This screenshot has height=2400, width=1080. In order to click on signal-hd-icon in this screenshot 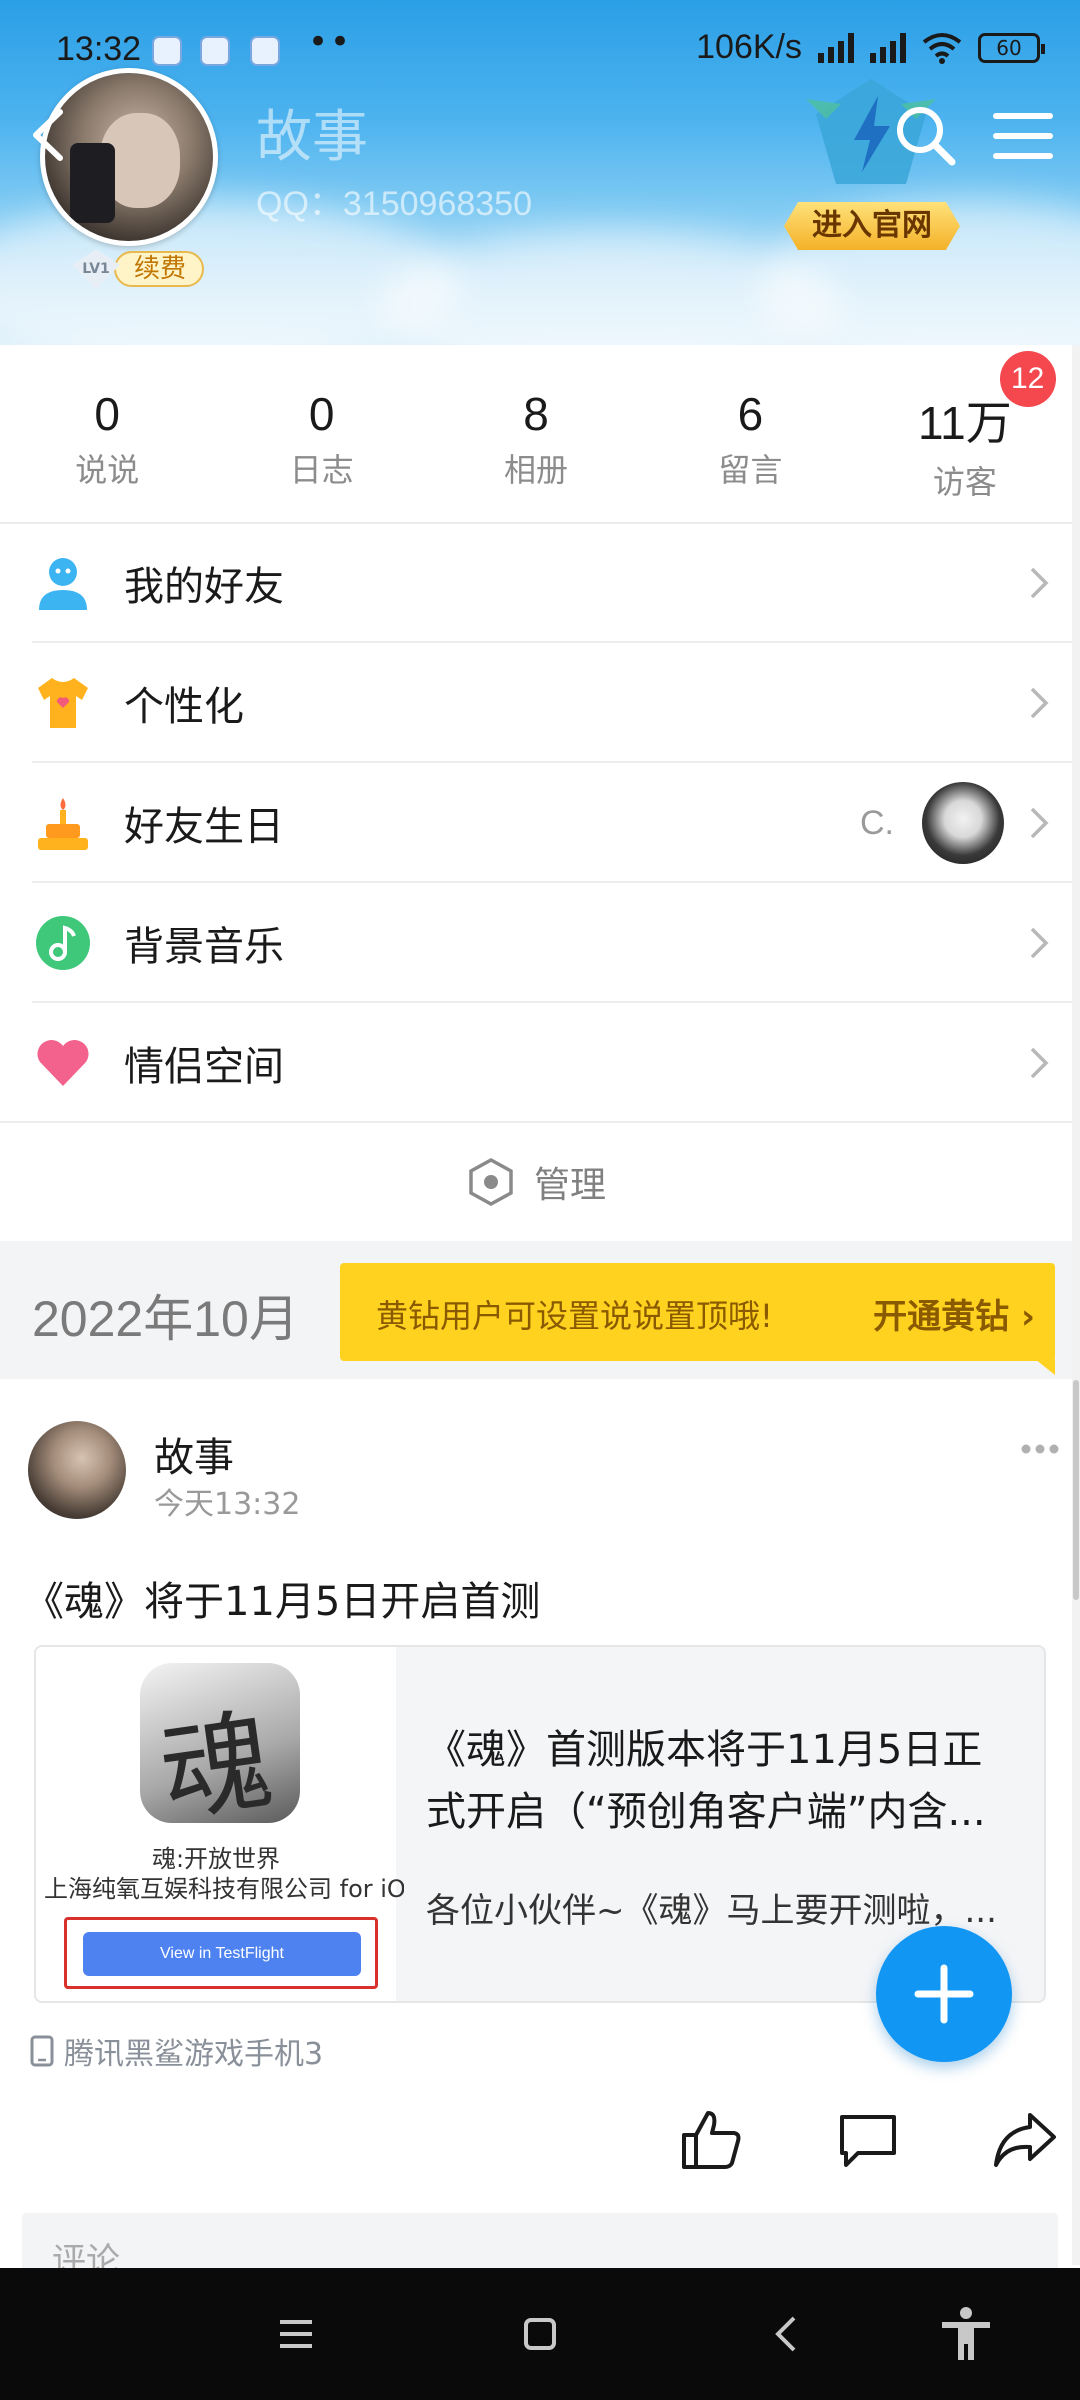, I will do `click(836, 47)`.